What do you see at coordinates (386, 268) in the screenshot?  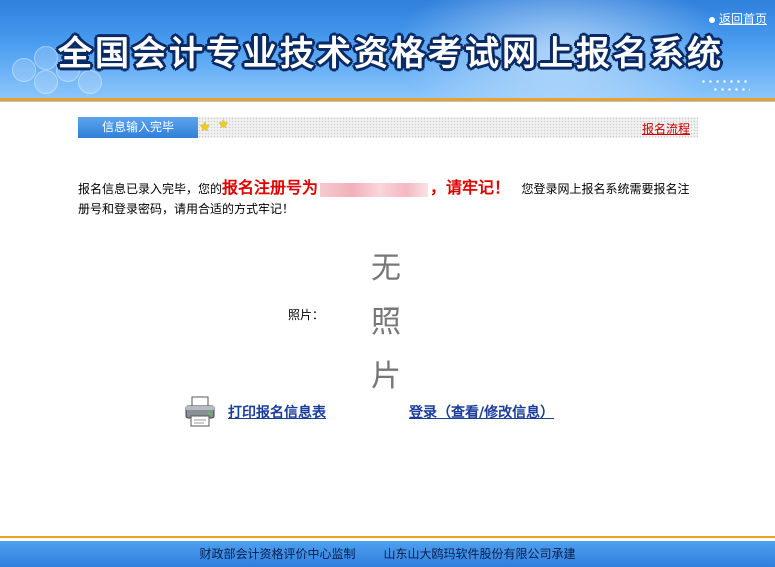 I see `no-photo-char: 无` at bounding box center [386, 268].